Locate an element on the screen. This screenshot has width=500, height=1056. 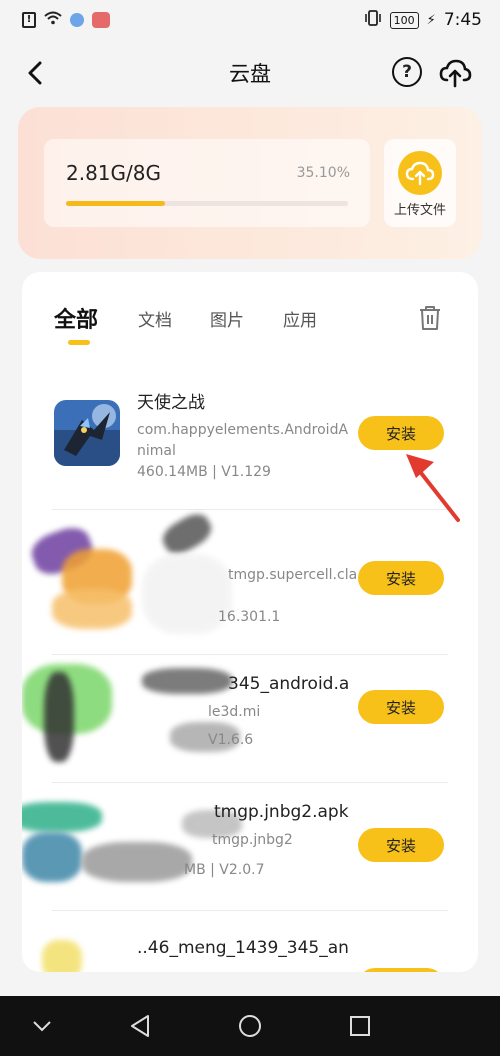
page-title: 云盘 is located at coordinates (250, 74).